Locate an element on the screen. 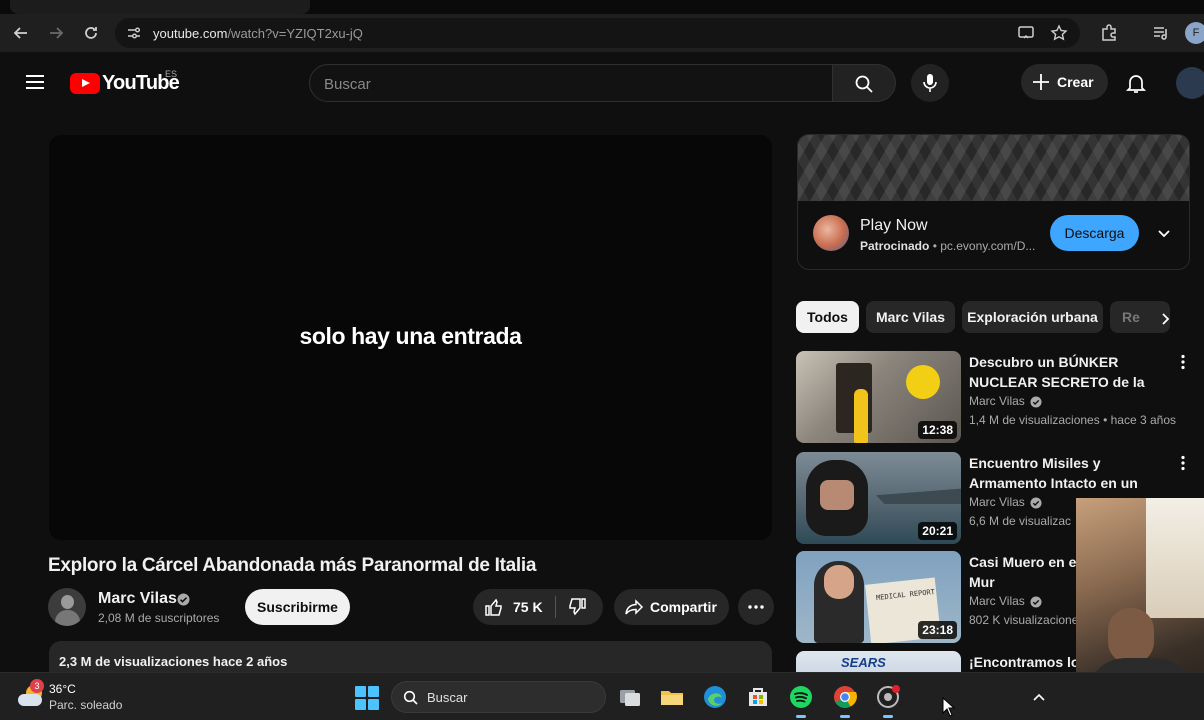 The height and width of the screenshot is (720, 1204). ad-sponsored-label: Patrocinado is located at coordinates (895, 246).